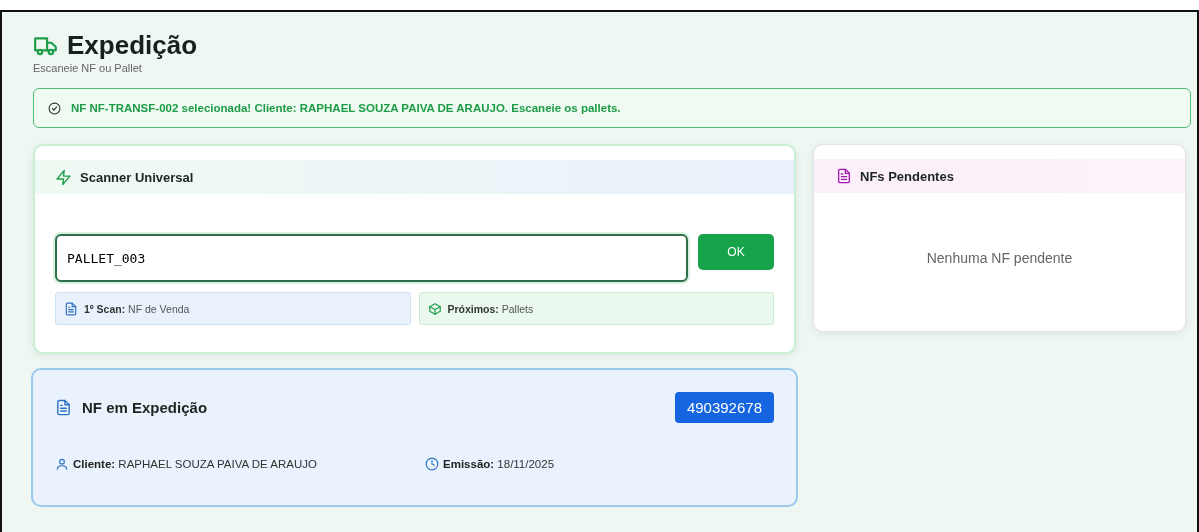 This screenshot has height=532, width=1199. What do you see at coordinates (137, 308) in the screenshot?
I see `hint-text: 1º Scan: NF de Venda` at bounding box center [137, 308].